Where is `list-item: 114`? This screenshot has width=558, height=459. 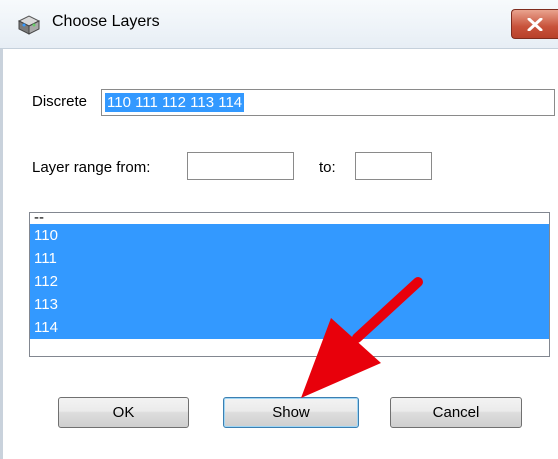 list-item: 114 is located at coordinates (289, 327).